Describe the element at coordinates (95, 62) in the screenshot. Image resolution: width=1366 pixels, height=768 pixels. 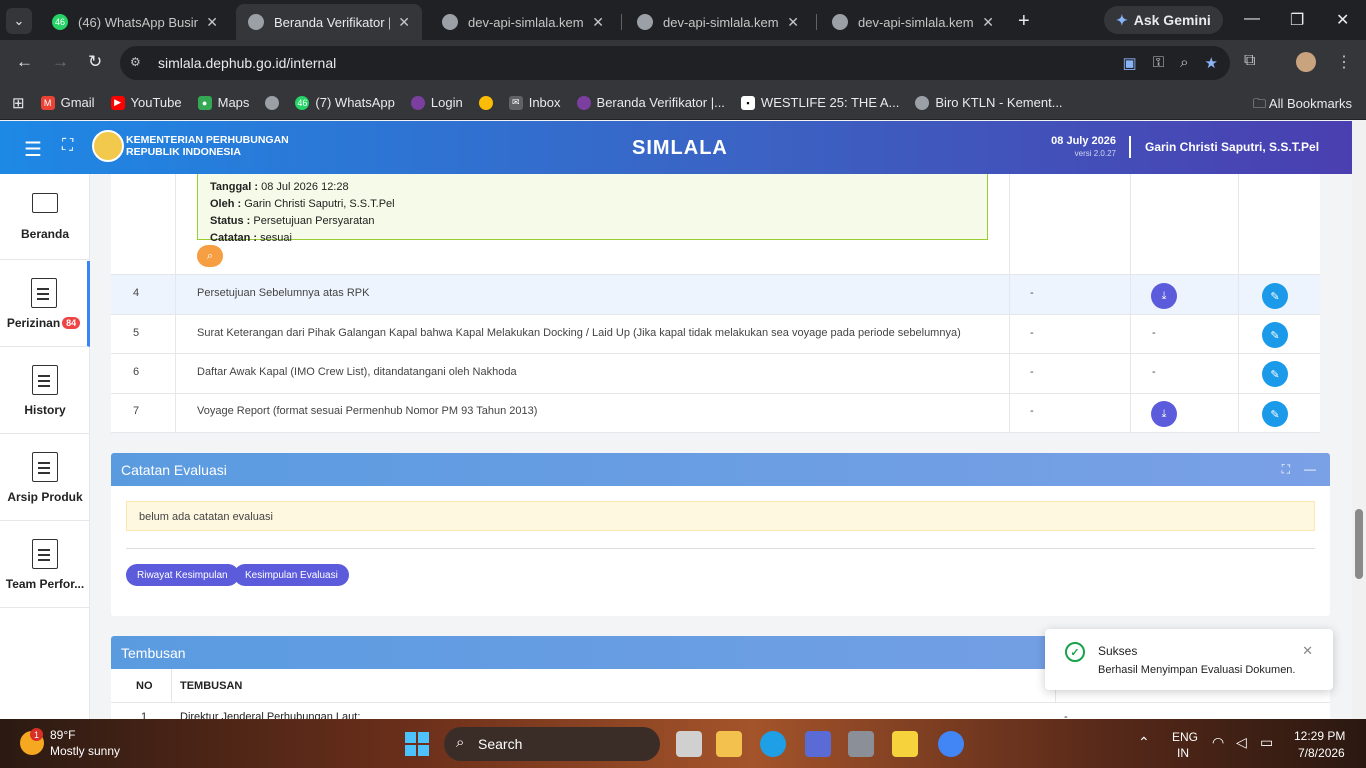
I see `reload-icon: ↻` at that location.